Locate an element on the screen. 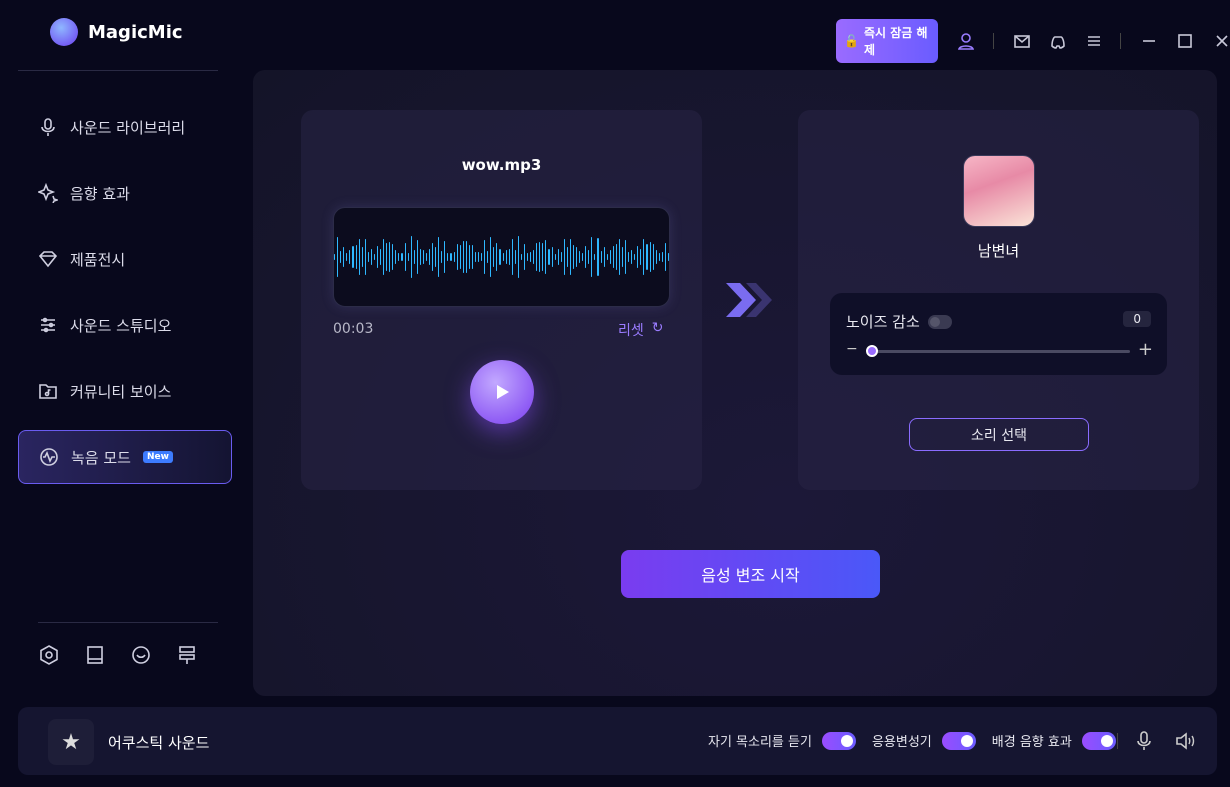  speaker-icon is located at coordinates (1185, 741).